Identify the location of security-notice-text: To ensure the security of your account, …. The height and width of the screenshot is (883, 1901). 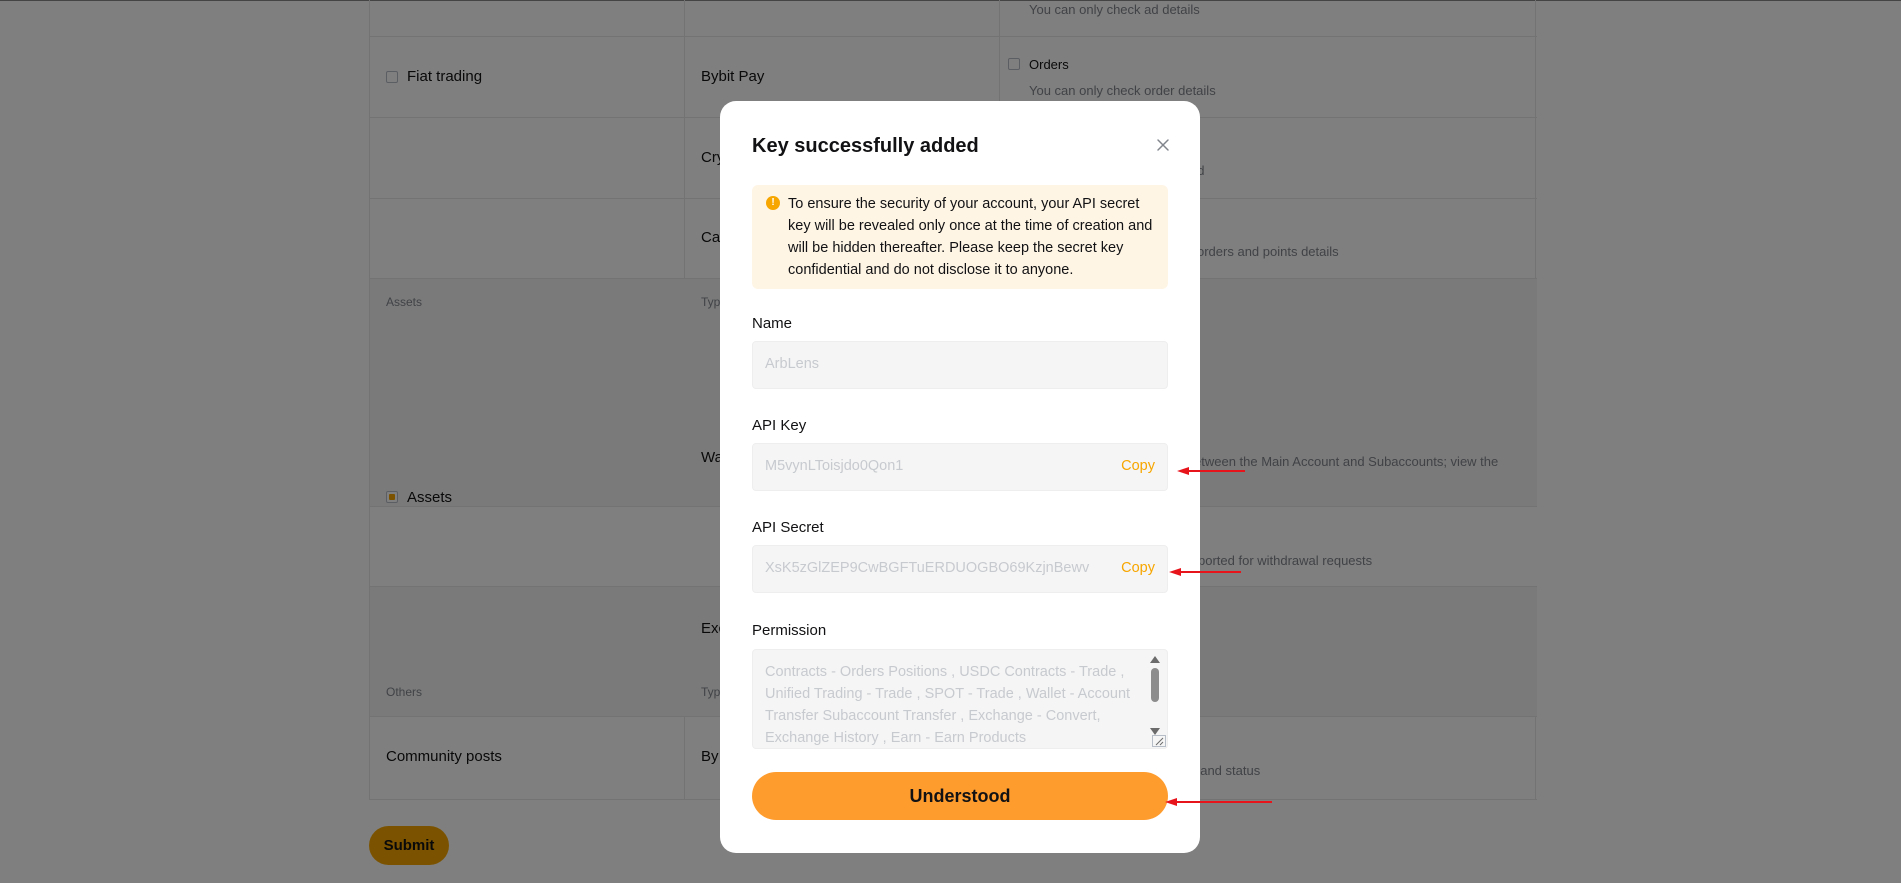
(970, 237).